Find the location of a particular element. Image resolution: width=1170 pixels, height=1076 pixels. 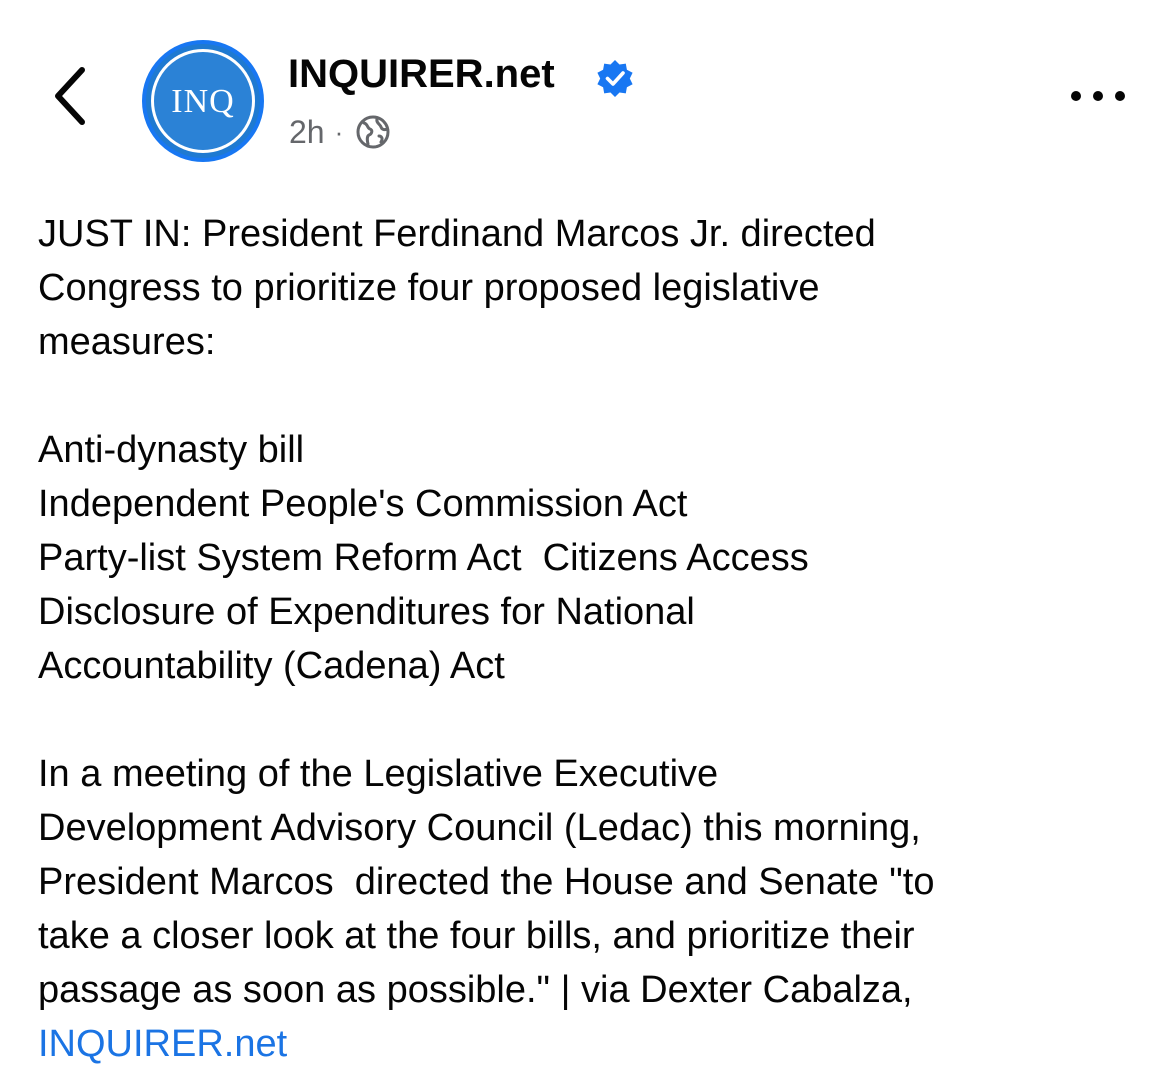

post-meta: 2h · is located at coordinates (340, 132).